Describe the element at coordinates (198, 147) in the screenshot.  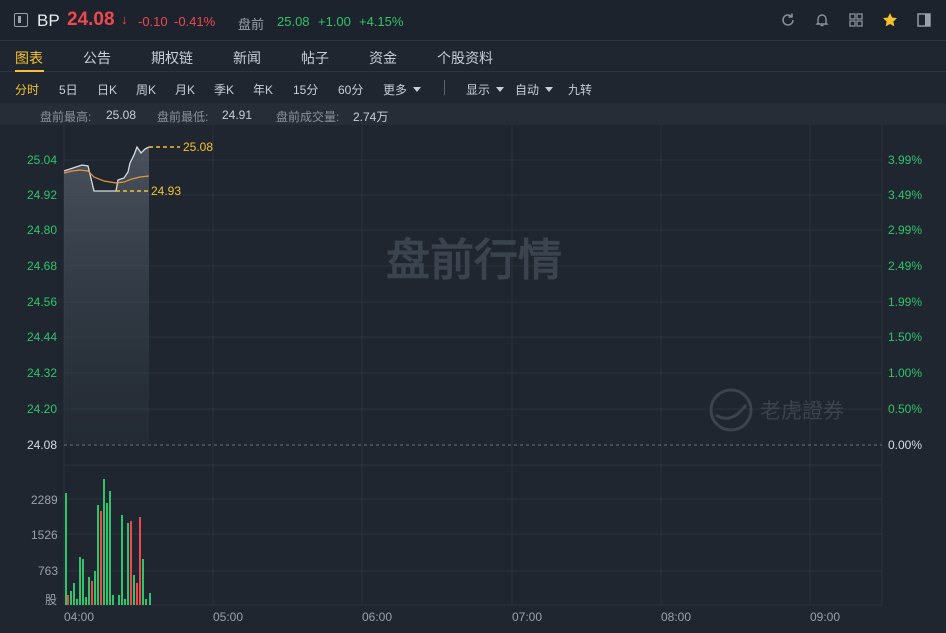
I see `high-marker-label: 25.08` at that location.